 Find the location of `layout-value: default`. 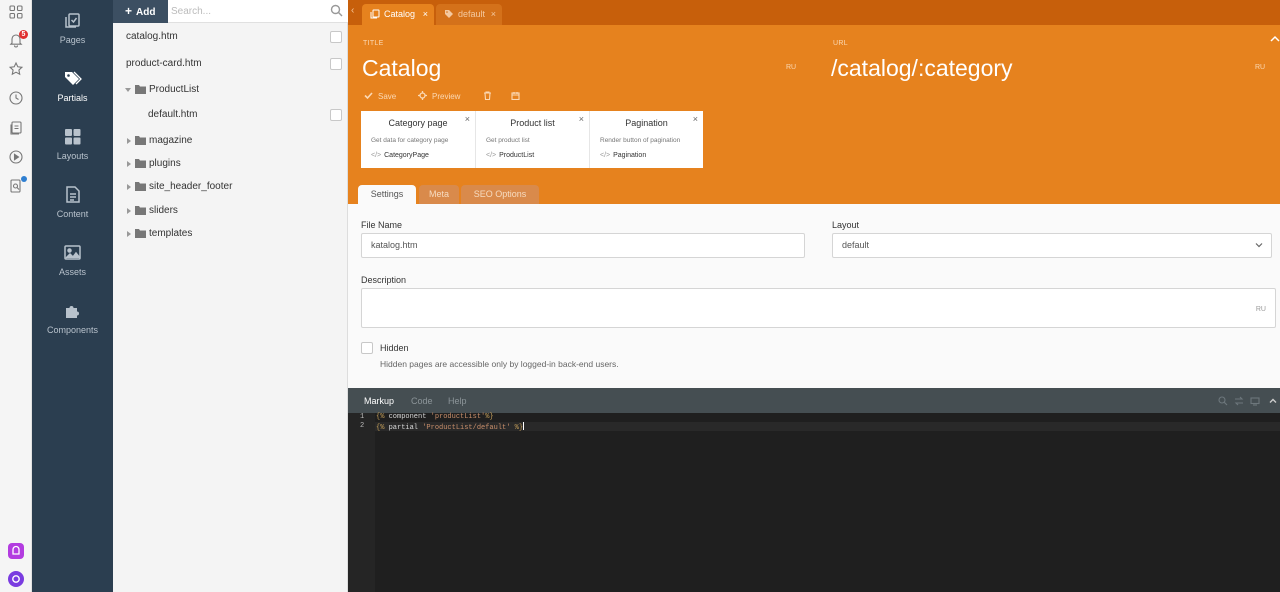

layout-value: default is located at coordinates (856, 245).